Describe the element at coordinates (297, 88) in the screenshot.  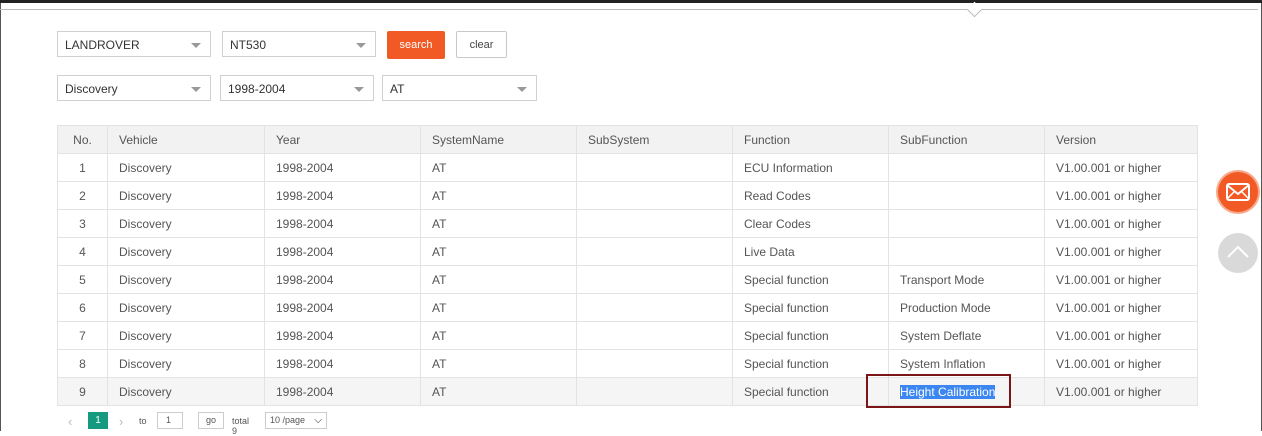
I see `year-select: 1998-2004` at that location.